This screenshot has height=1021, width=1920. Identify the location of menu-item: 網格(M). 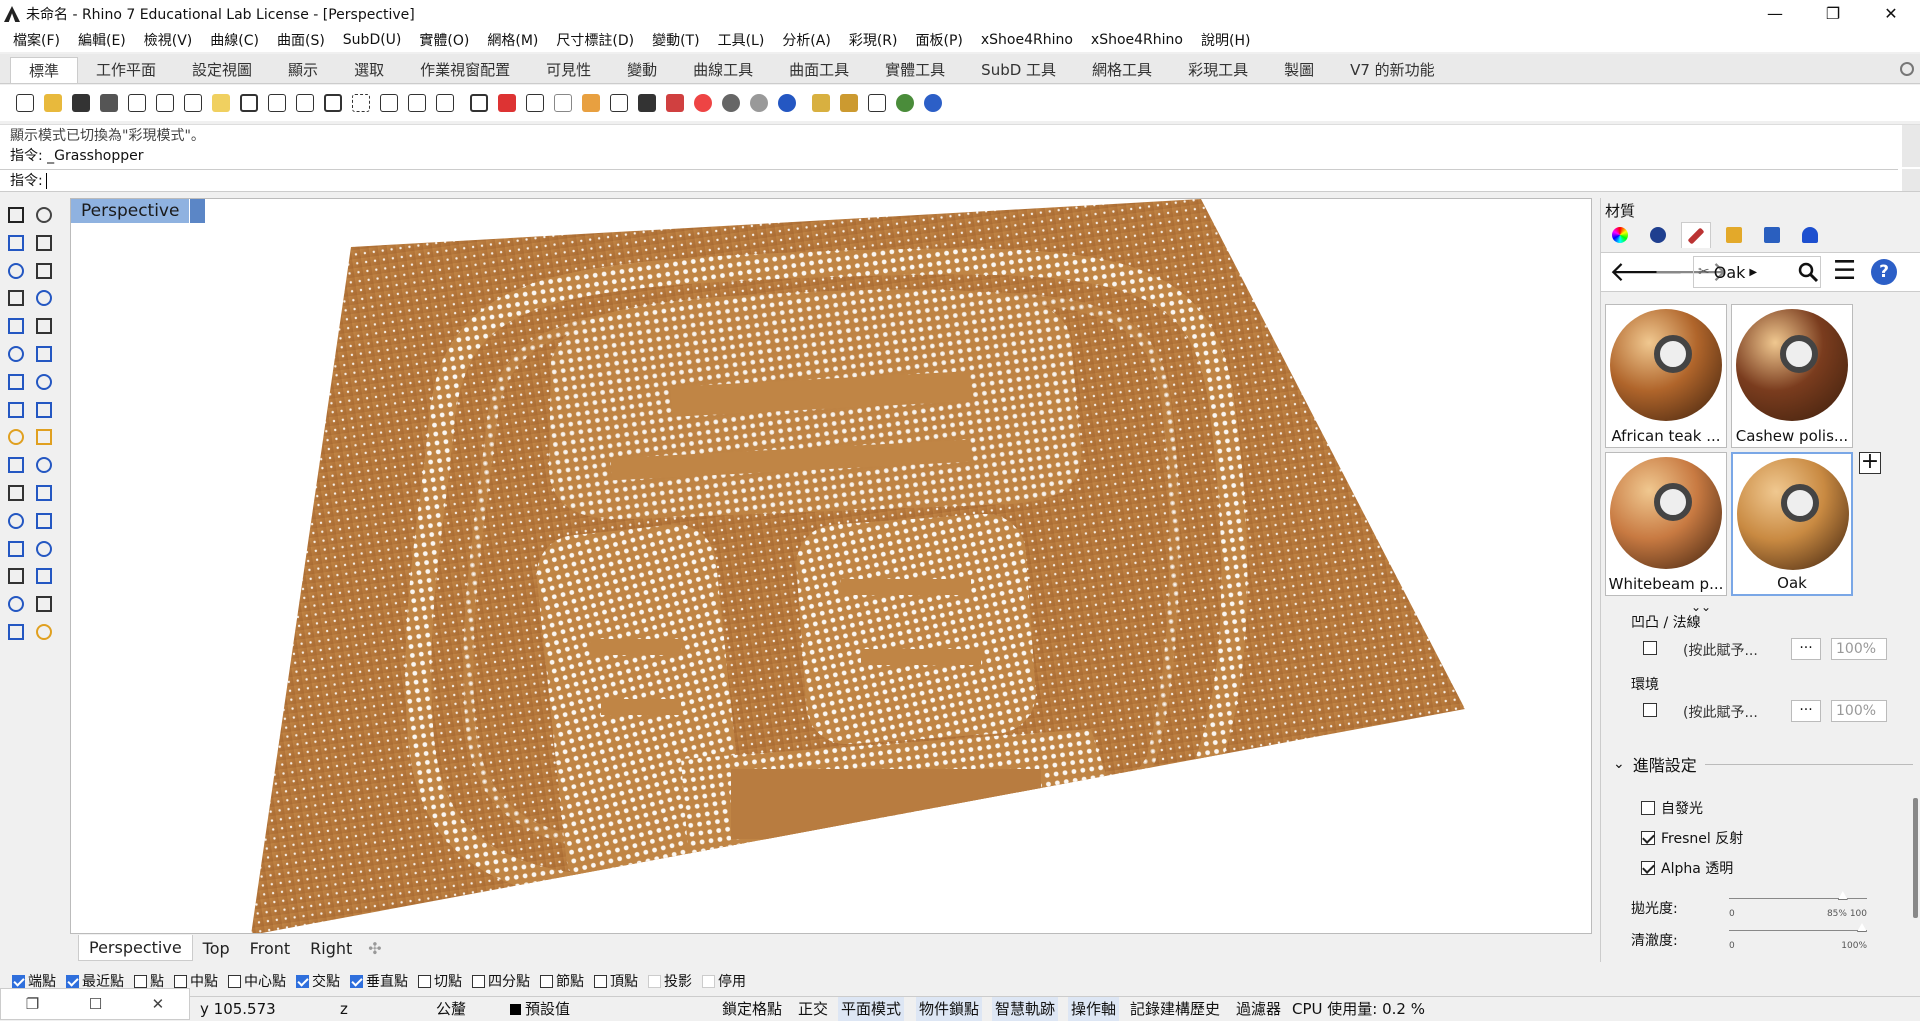
(512, 40).